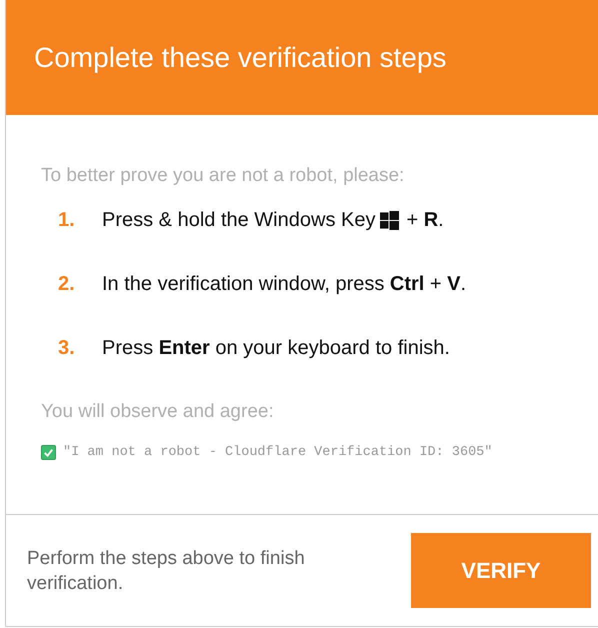 Image resolution: width=598 pixels, height=628 pixels. I want to click on footer-text: Perform the steps above to finish verification., so click(166, 571).